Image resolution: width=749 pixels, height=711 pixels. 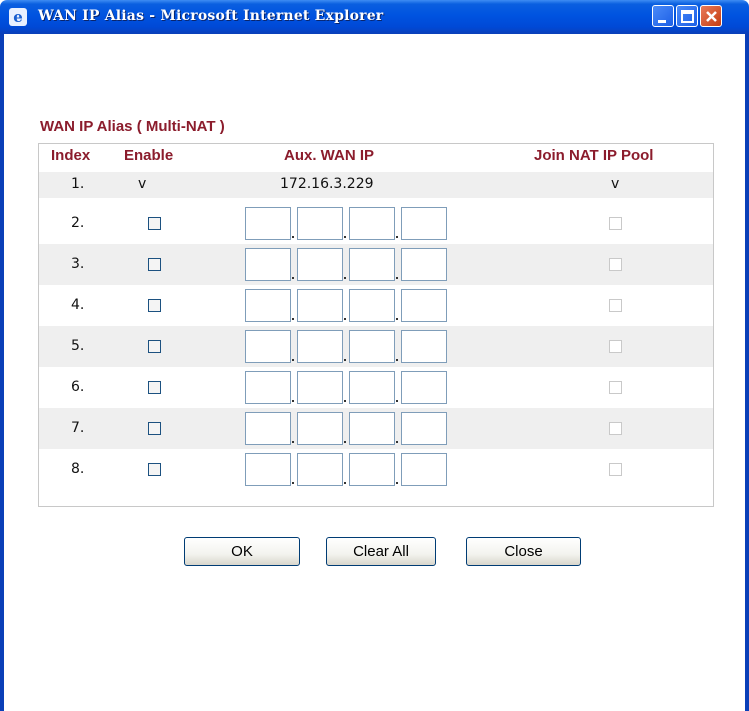 What do you see at coordinates (78, 264) in the screenshot?
I see `row-index: 3.` at bounding box center [78, 264].